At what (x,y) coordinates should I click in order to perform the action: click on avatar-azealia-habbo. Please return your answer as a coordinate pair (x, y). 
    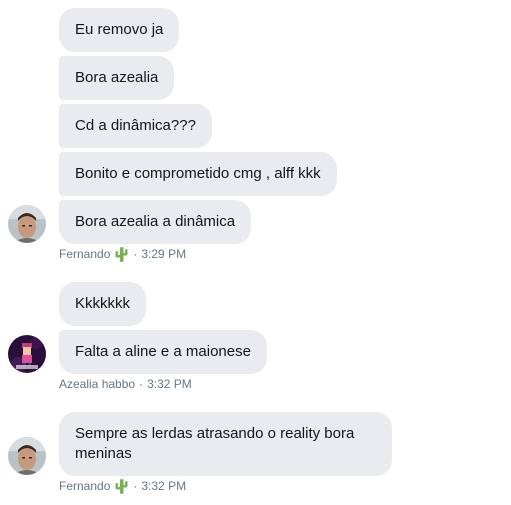
    Looking at the image, I should click on (27, 354).